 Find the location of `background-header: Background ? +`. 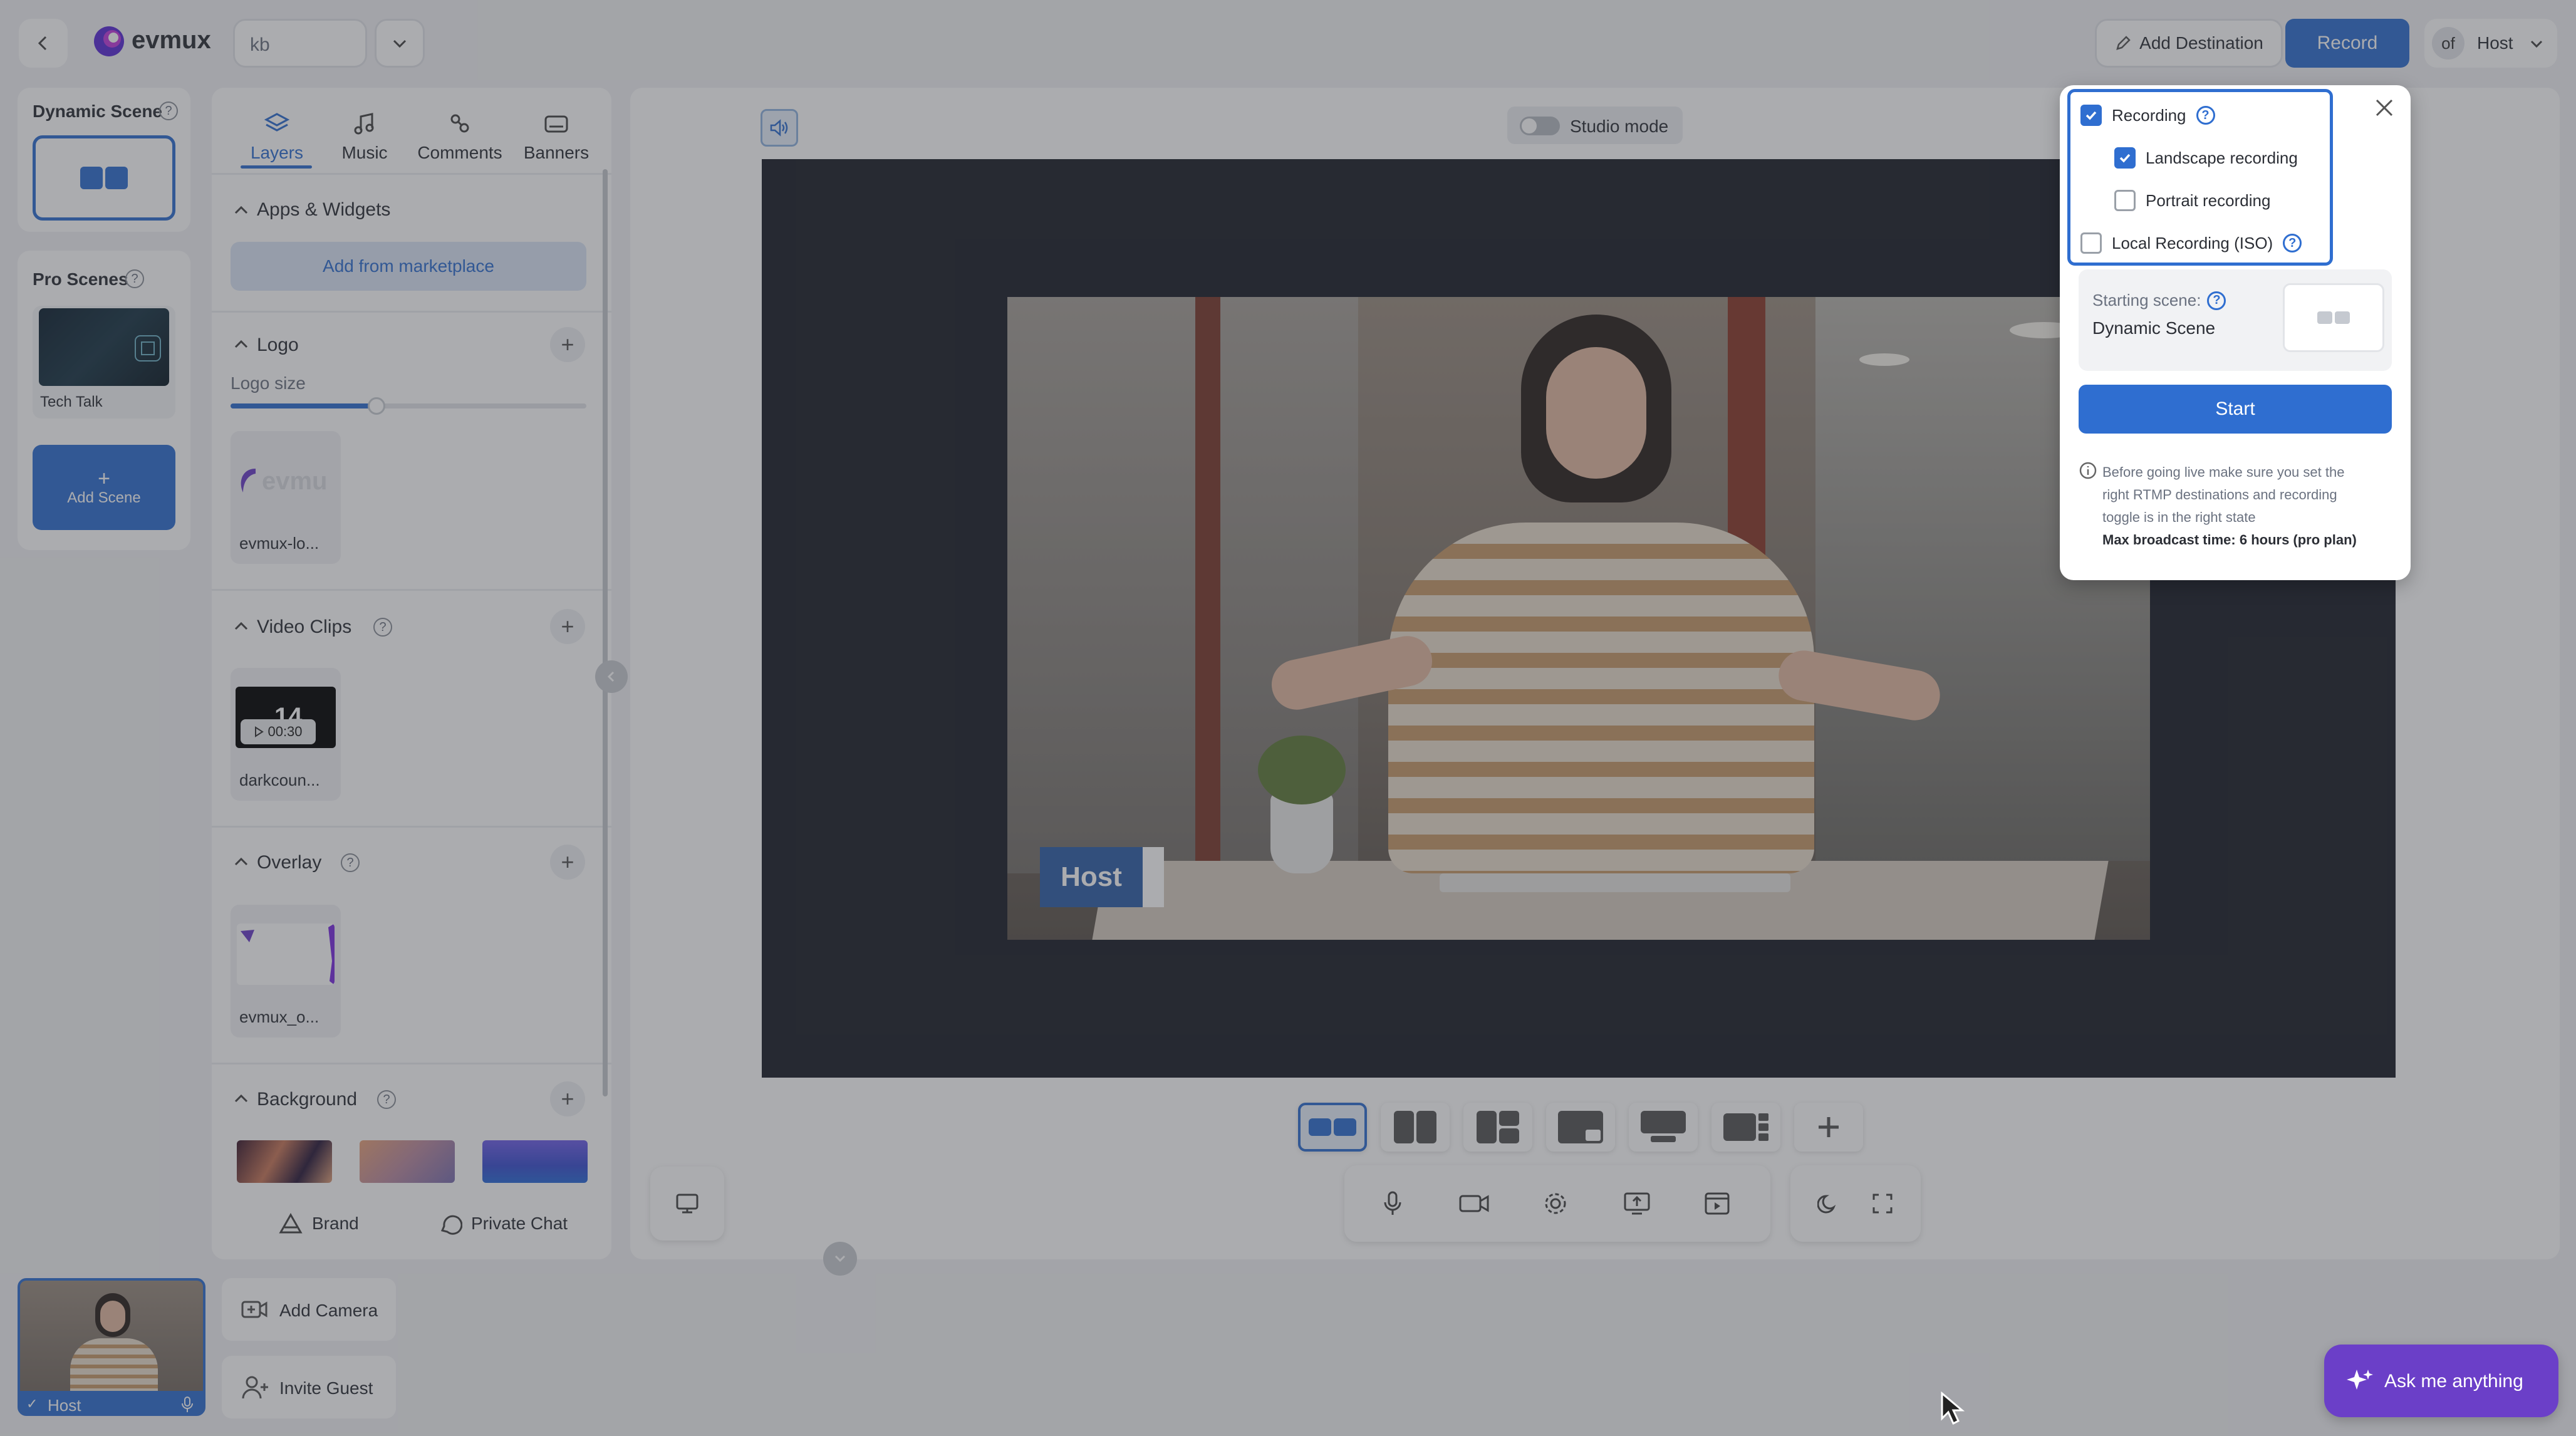

background-header: Background ? + is located at coordinates (409, 1099).